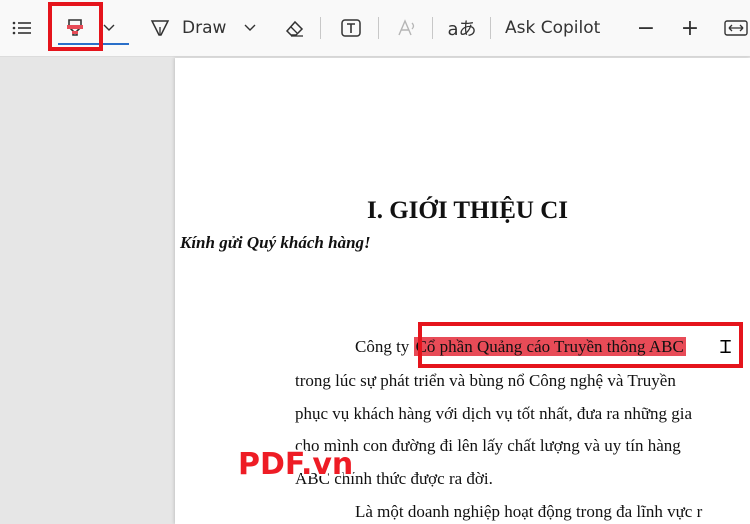 Image resolution: width=750 pixels, height=524 pixels. What do you see at coordinates (351, 28) in the screenshot?
I see `text-box-icon` at bounding box center [351, 28].